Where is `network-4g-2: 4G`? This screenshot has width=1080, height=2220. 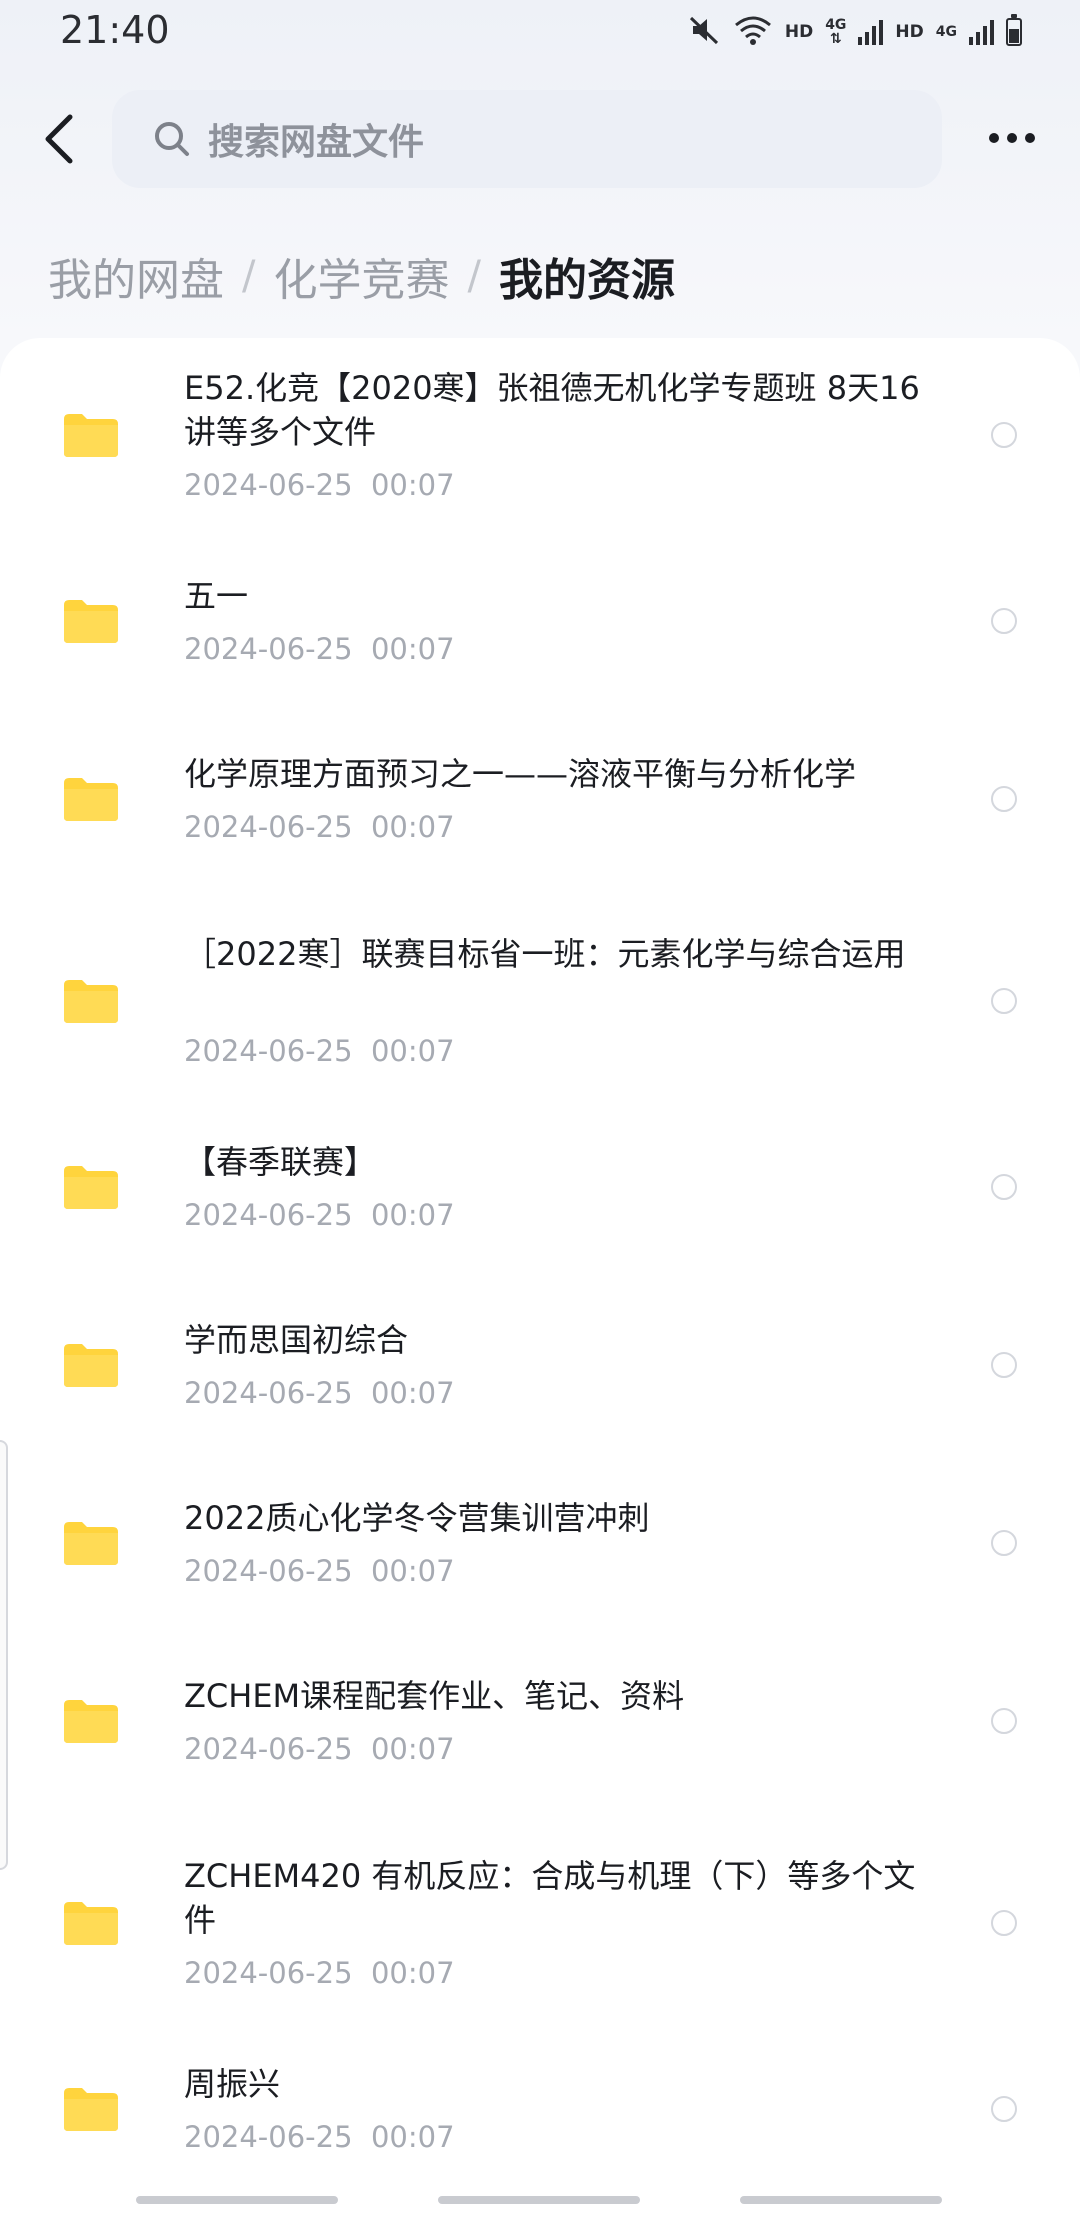 network-4g-2: 4G is located at coordinates (946, 32).